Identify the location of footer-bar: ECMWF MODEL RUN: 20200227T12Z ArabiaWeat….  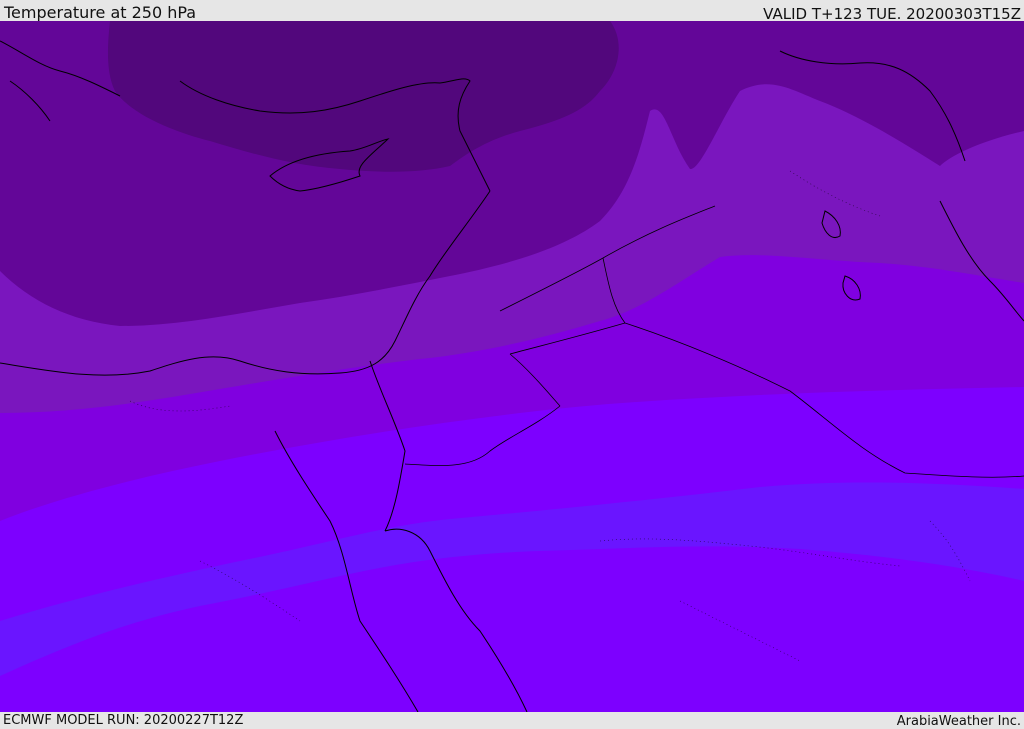
(512, 720).